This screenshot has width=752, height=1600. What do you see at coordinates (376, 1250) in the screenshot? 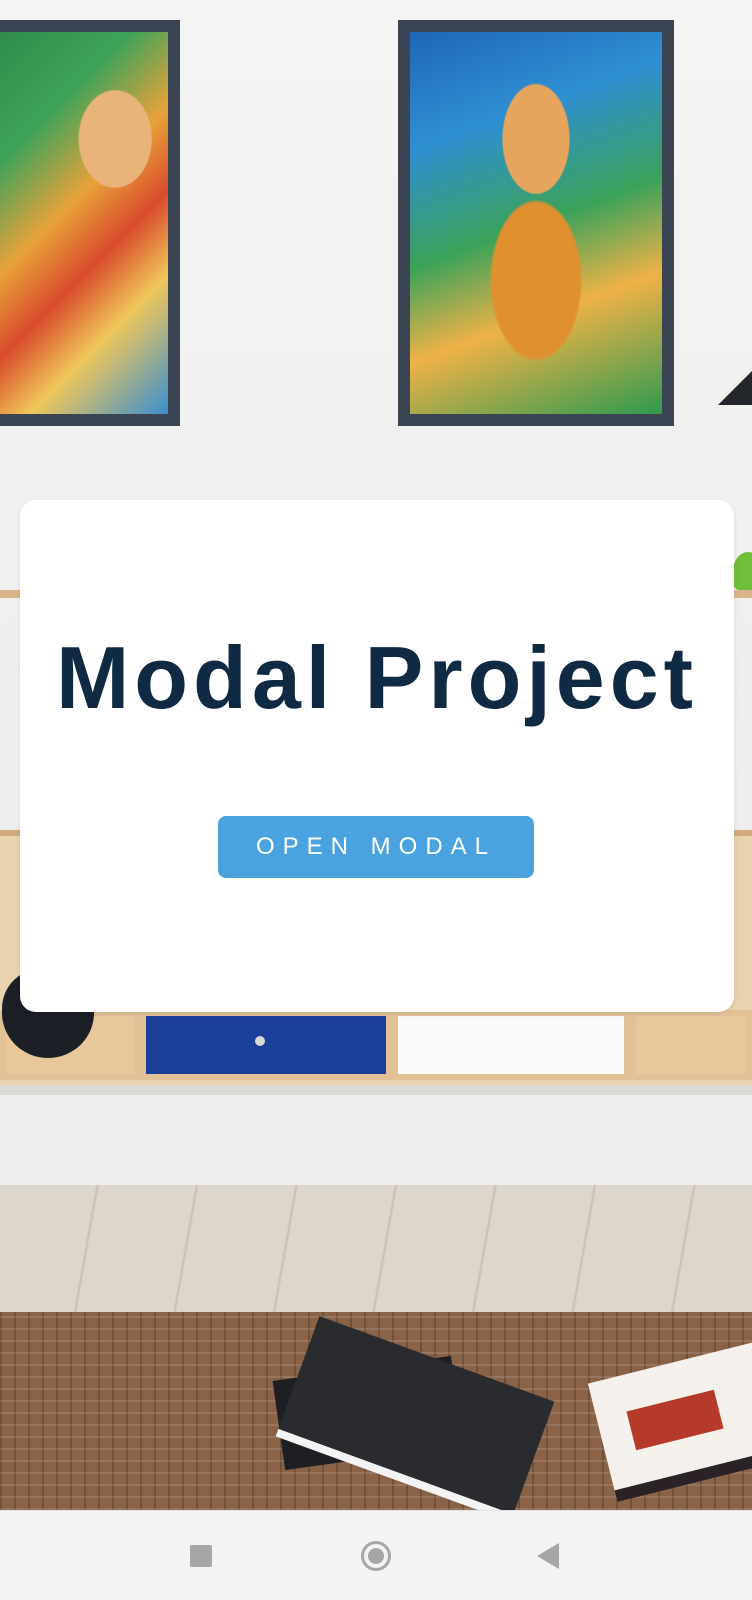
I see `wood-floor` at bounding box center [376, 1250].